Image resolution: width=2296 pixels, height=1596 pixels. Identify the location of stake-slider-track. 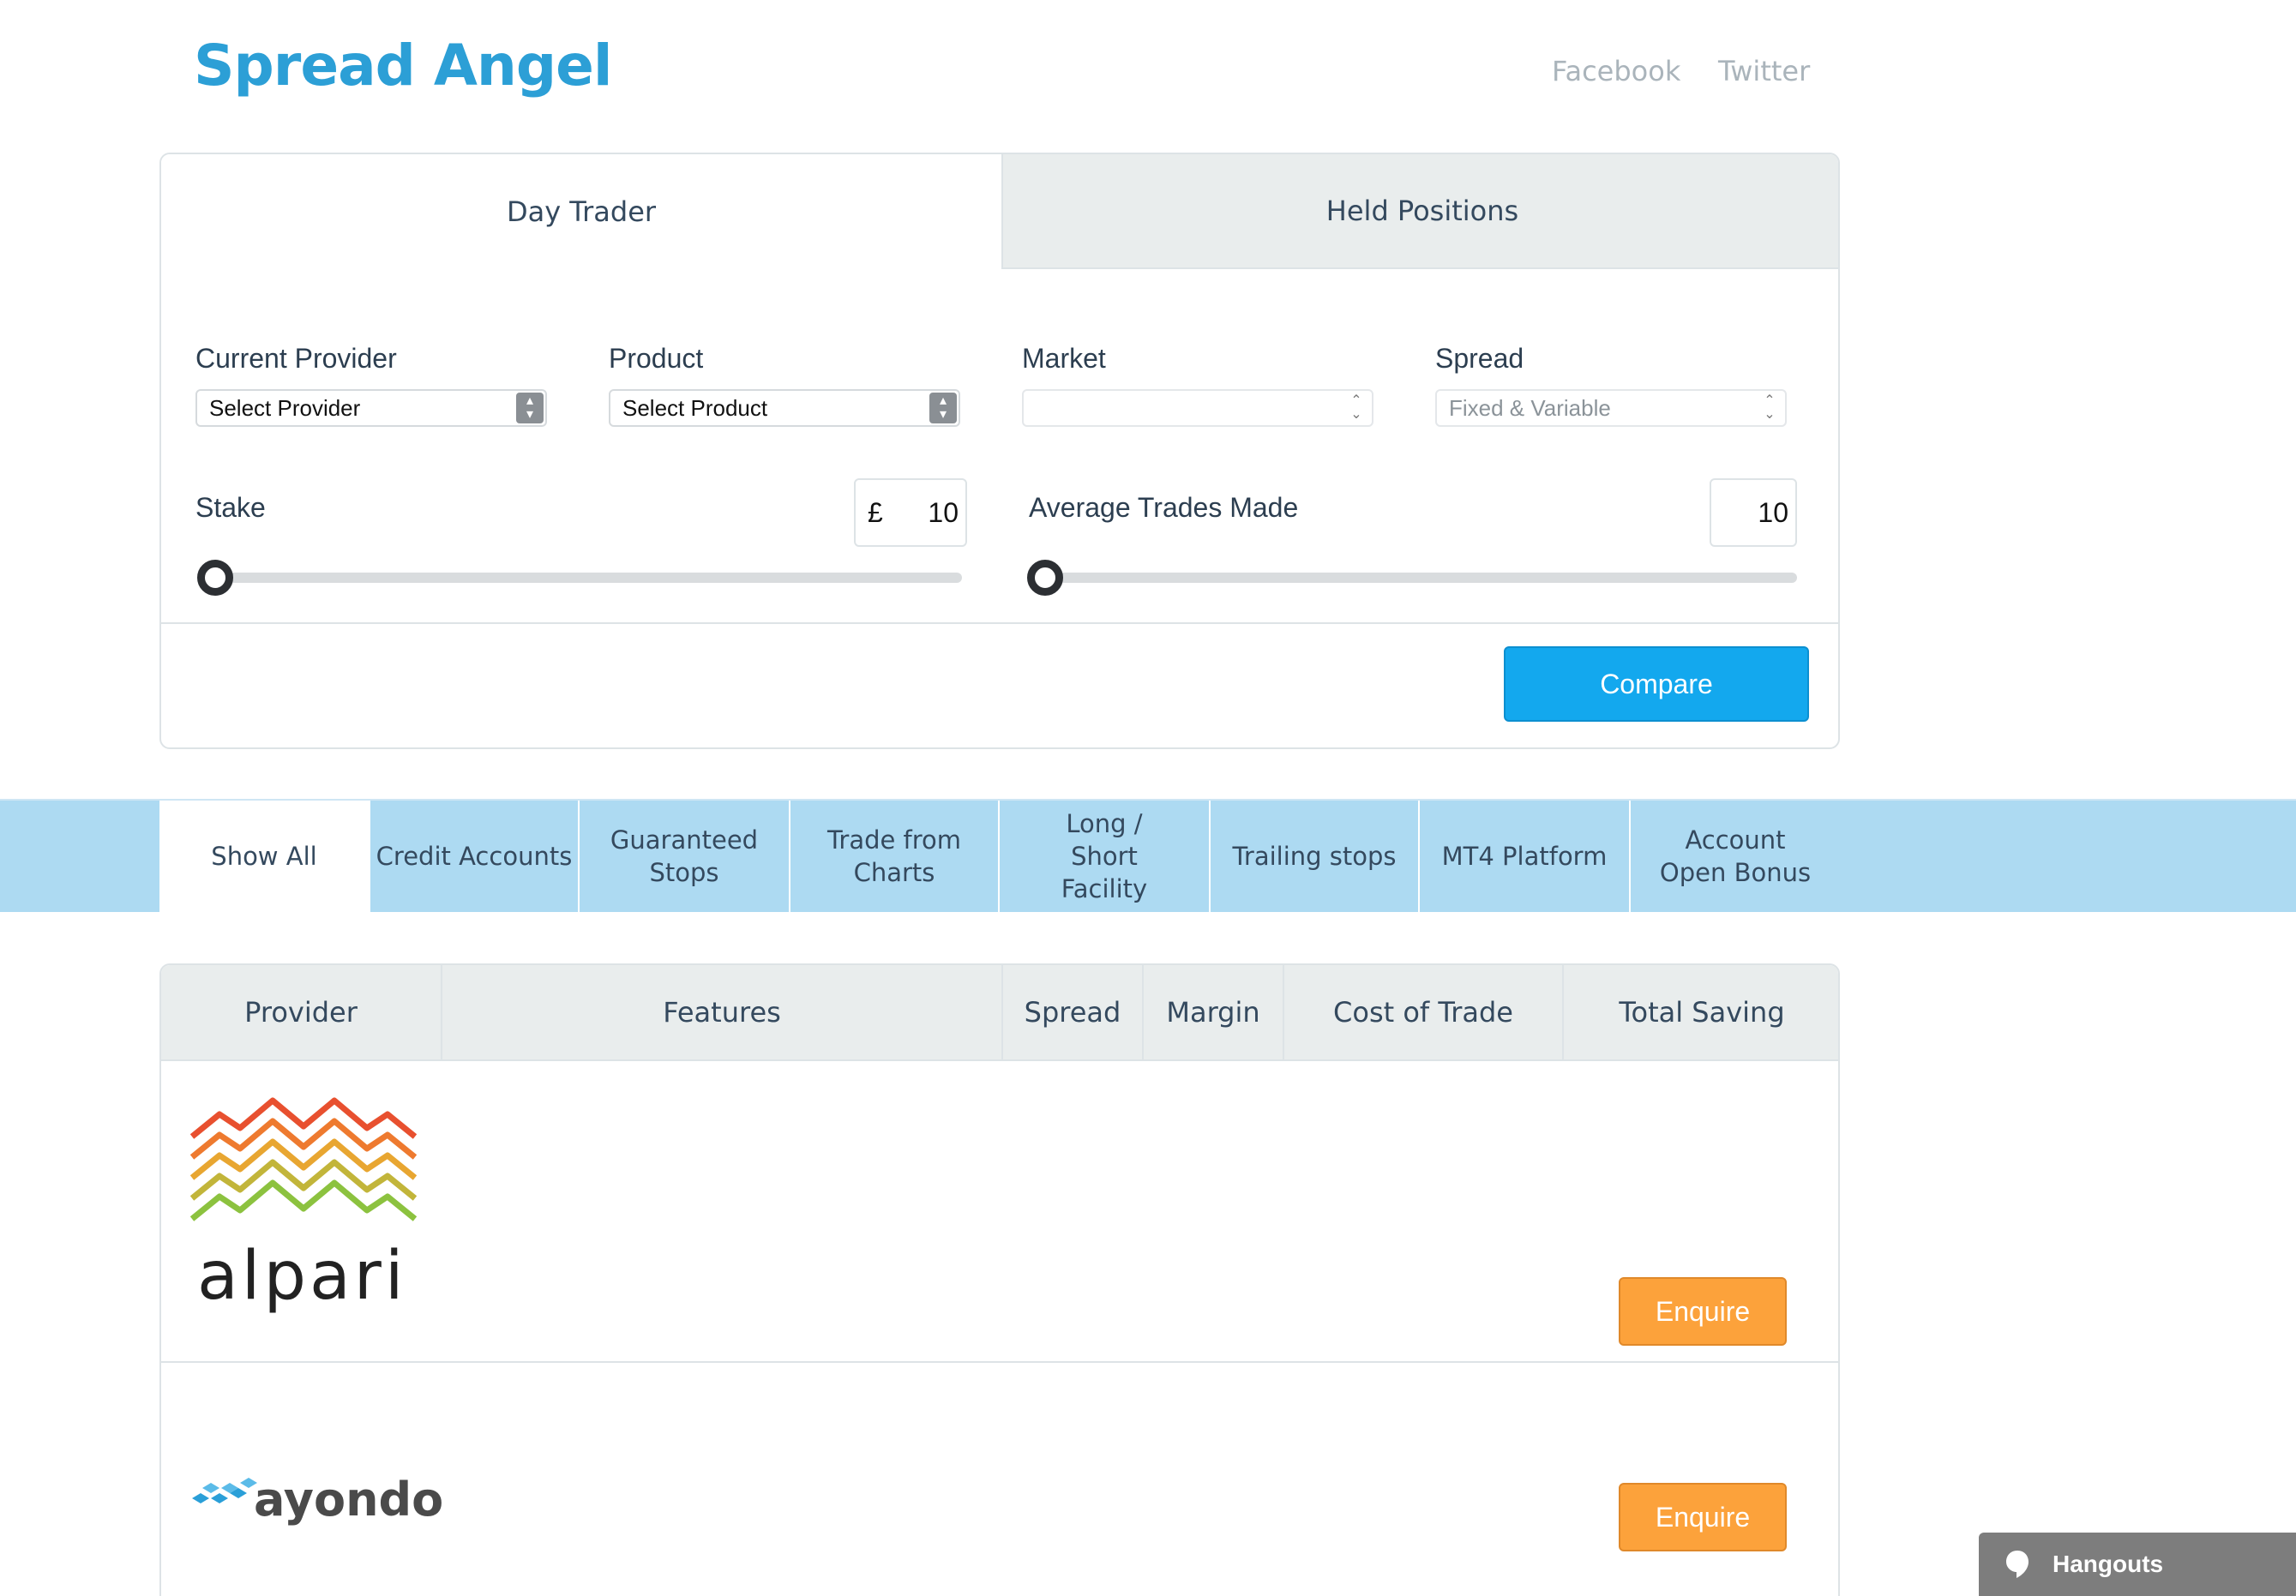
(581, 578).